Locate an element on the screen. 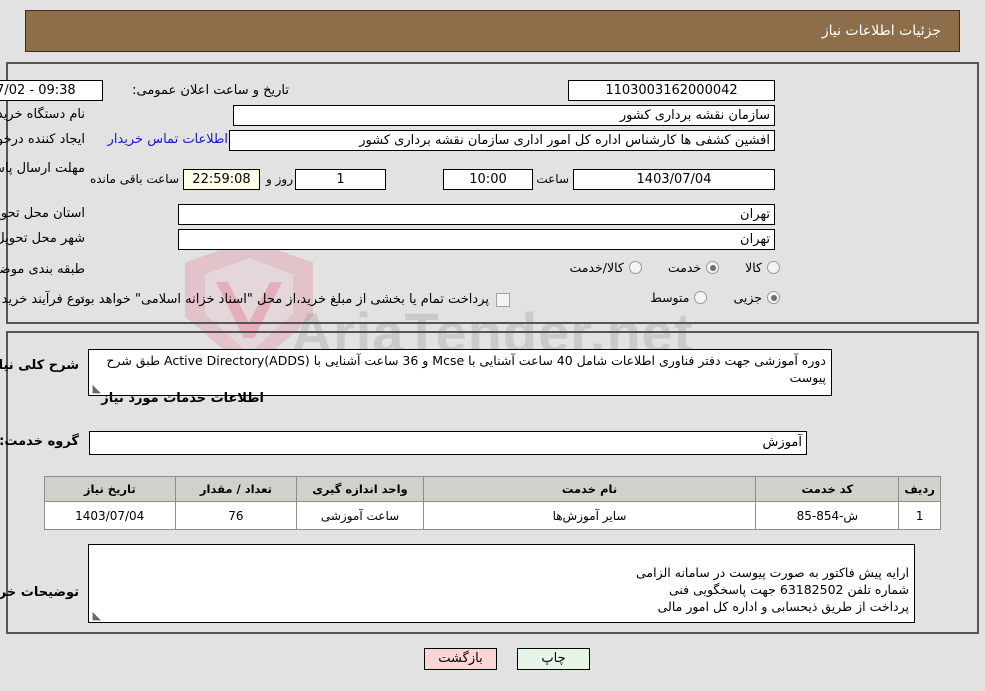  public-announce-label: تاریخ و ساعت اعلان عمومی: is located at coordinates (210, 90).